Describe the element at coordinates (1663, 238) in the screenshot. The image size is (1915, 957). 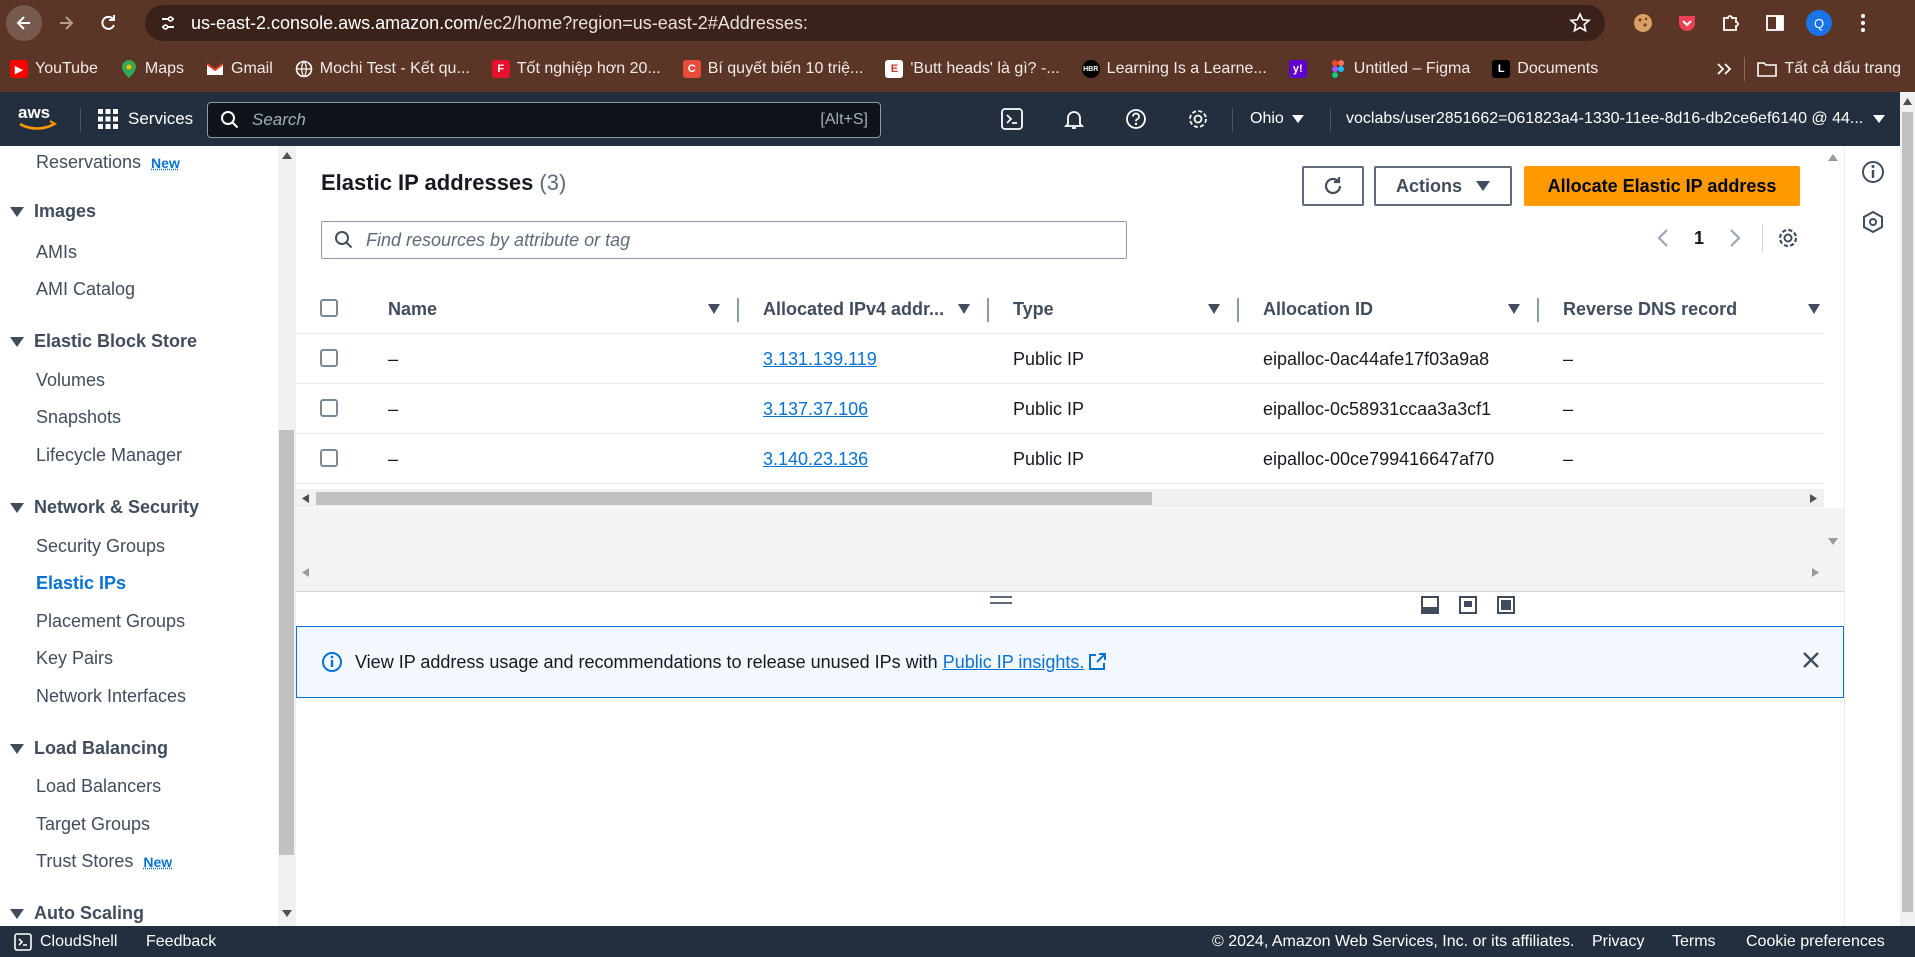
I see `chevron-left-icon` at that location.